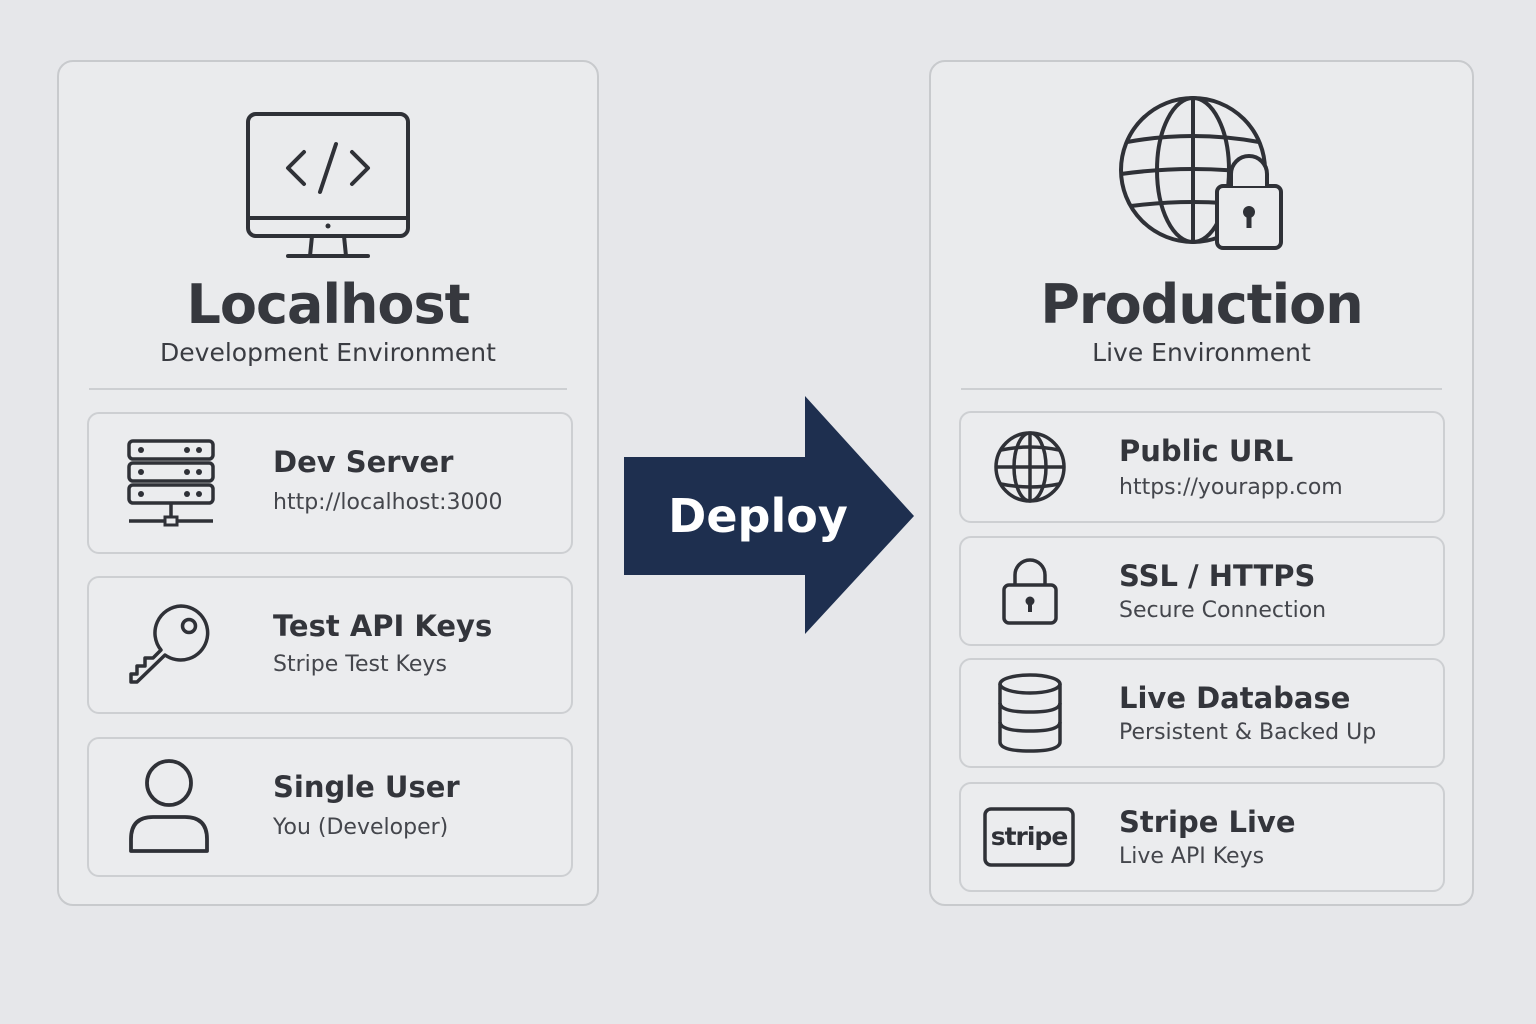 The width and height of the screenshot is (1536, 1024). What do you see at coordinates (1192, 856) in the screenshot?
I see `stripe-live-subtitle: Live API Keys` at bounding box center [1192, 856].